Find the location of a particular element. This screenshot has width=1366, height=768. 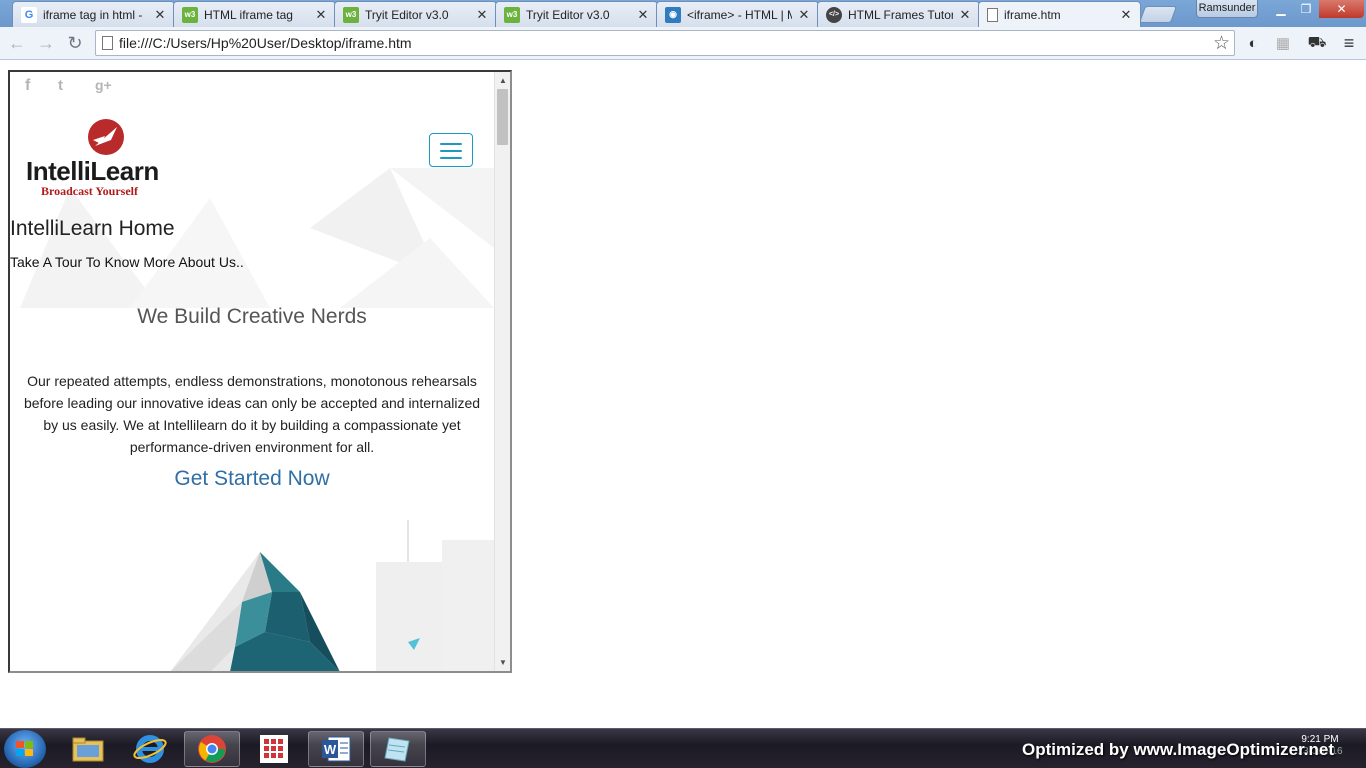

close-window-button: ✕ is located at coordinates (1341, 9).